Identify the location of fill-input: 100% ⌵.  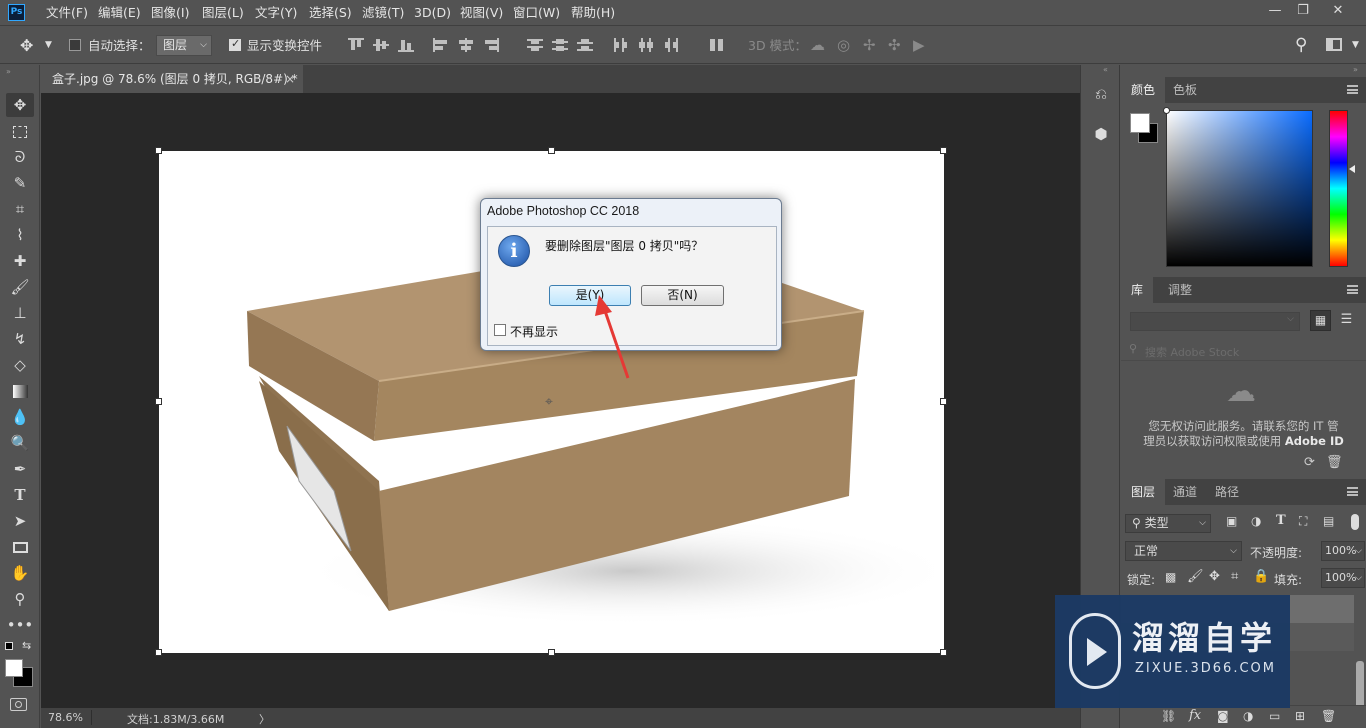
(1343, 578).